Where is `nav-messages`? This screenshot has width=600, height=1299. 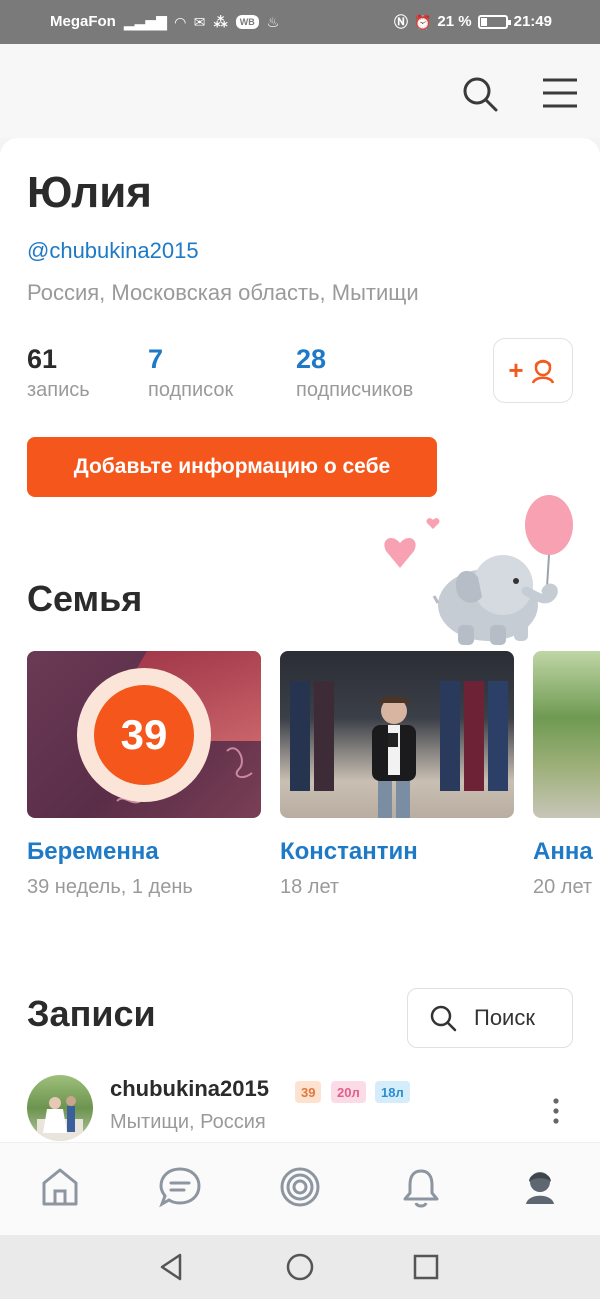 nav-messages is located at coordinates (180, 1187).